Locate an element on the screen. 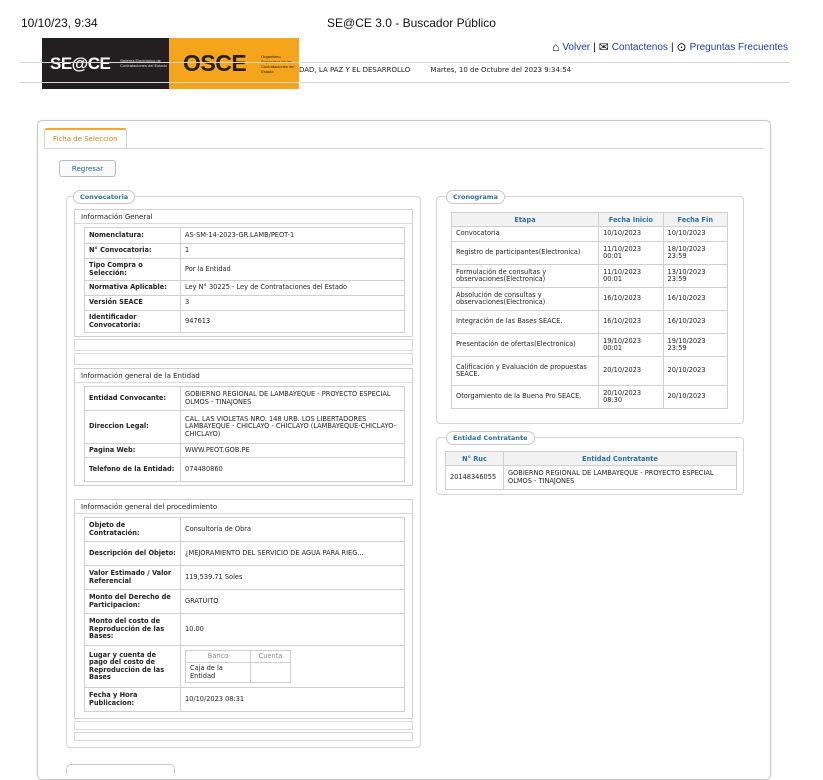  field-label: Tipo Compra o Selección: is located at coordinates (132, 269).